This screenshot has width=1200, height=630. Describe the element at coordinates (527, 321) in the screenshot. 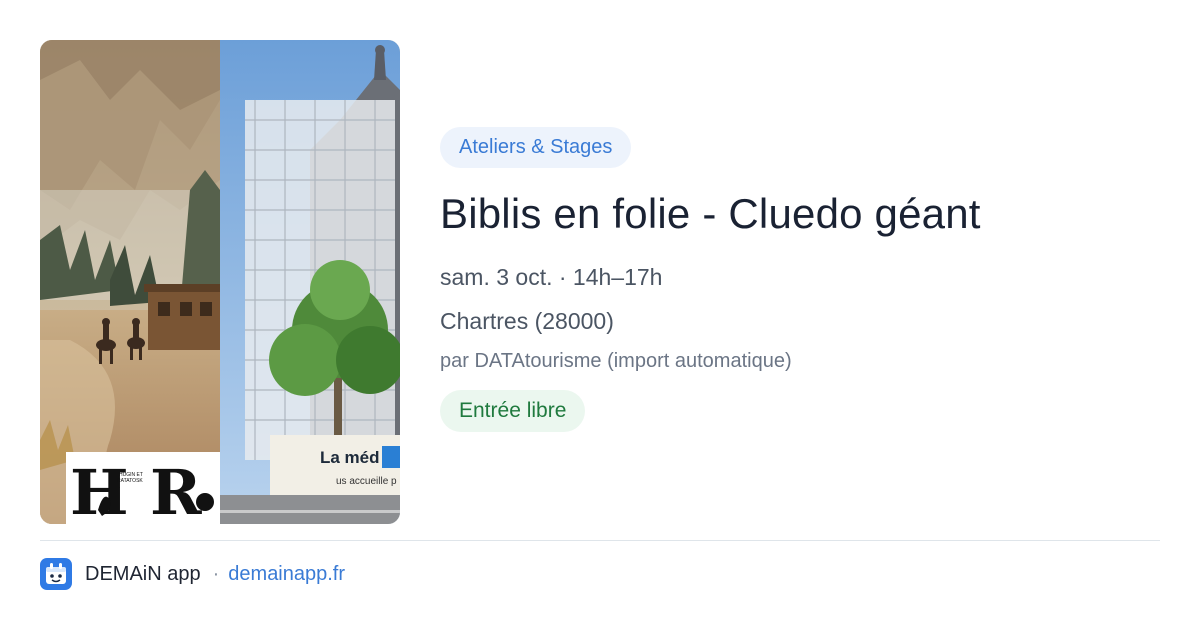

I see `event-location: Chartres (28000)` at that location.